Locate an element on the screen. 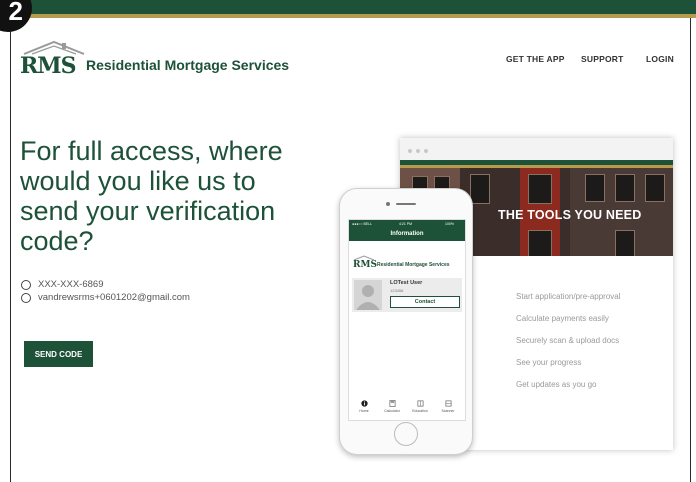 The height and width of the screenshot is (482, 696). hero-title: THE TOOLS YOU NEED is located at coordinates (570, 215).